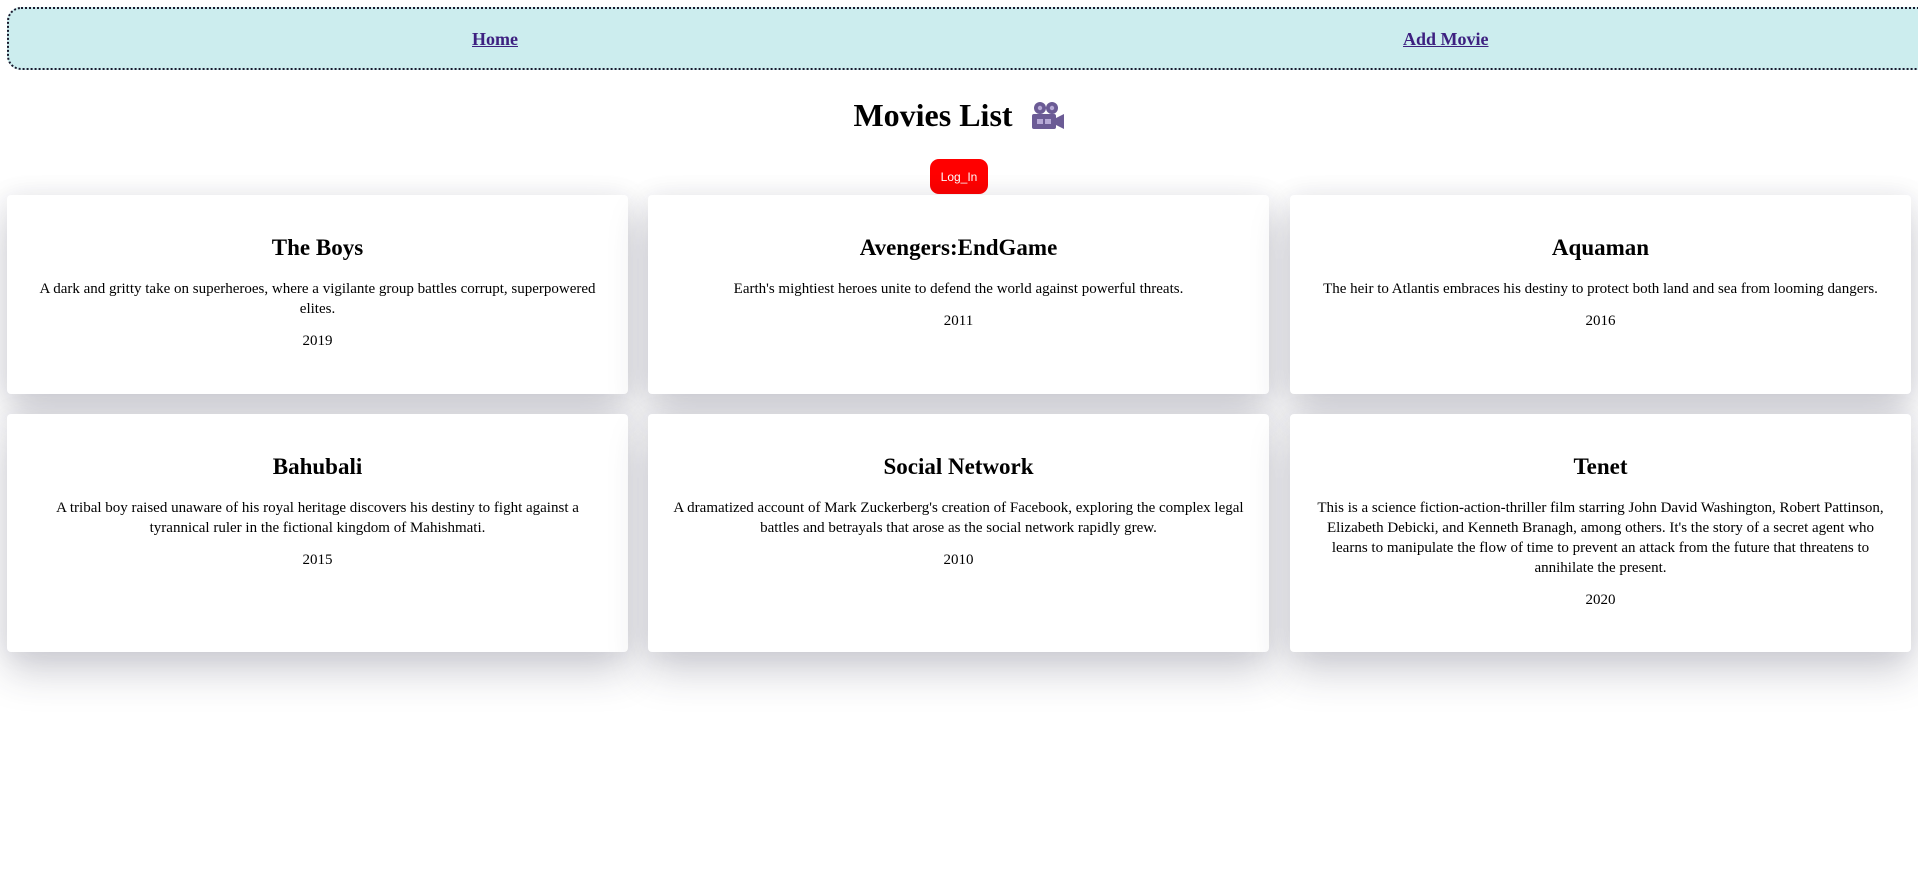 The height and width of the screenshot is (891, 1918). What do you see at coordinates (1600, 321) in the screenshot?
I see `movie-year: 2016` at bounding box center [1600, 321].